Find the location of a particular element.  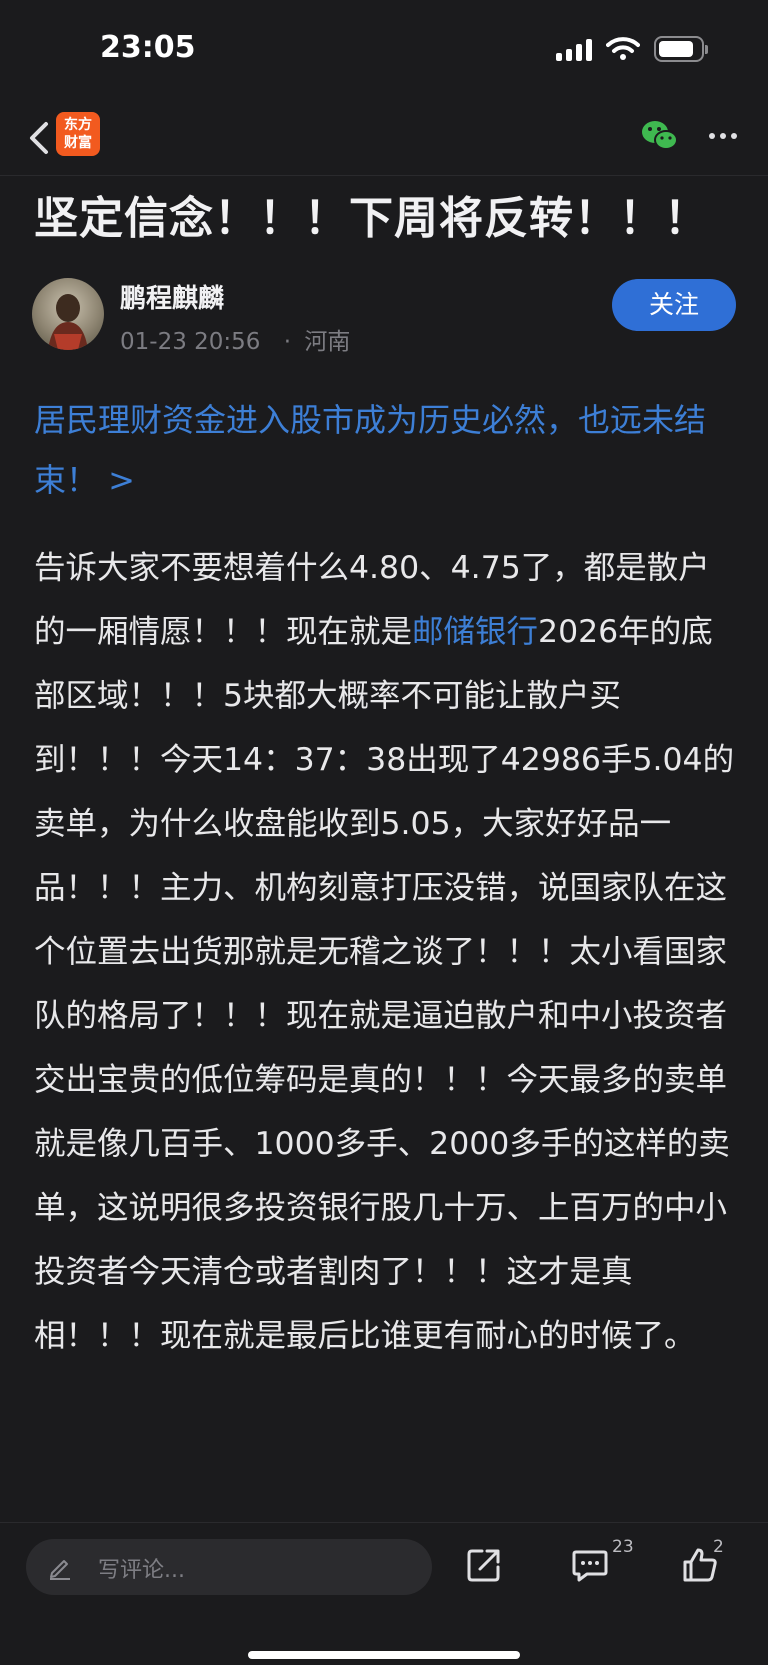

share-icon is located at coordinates (484, 1565).